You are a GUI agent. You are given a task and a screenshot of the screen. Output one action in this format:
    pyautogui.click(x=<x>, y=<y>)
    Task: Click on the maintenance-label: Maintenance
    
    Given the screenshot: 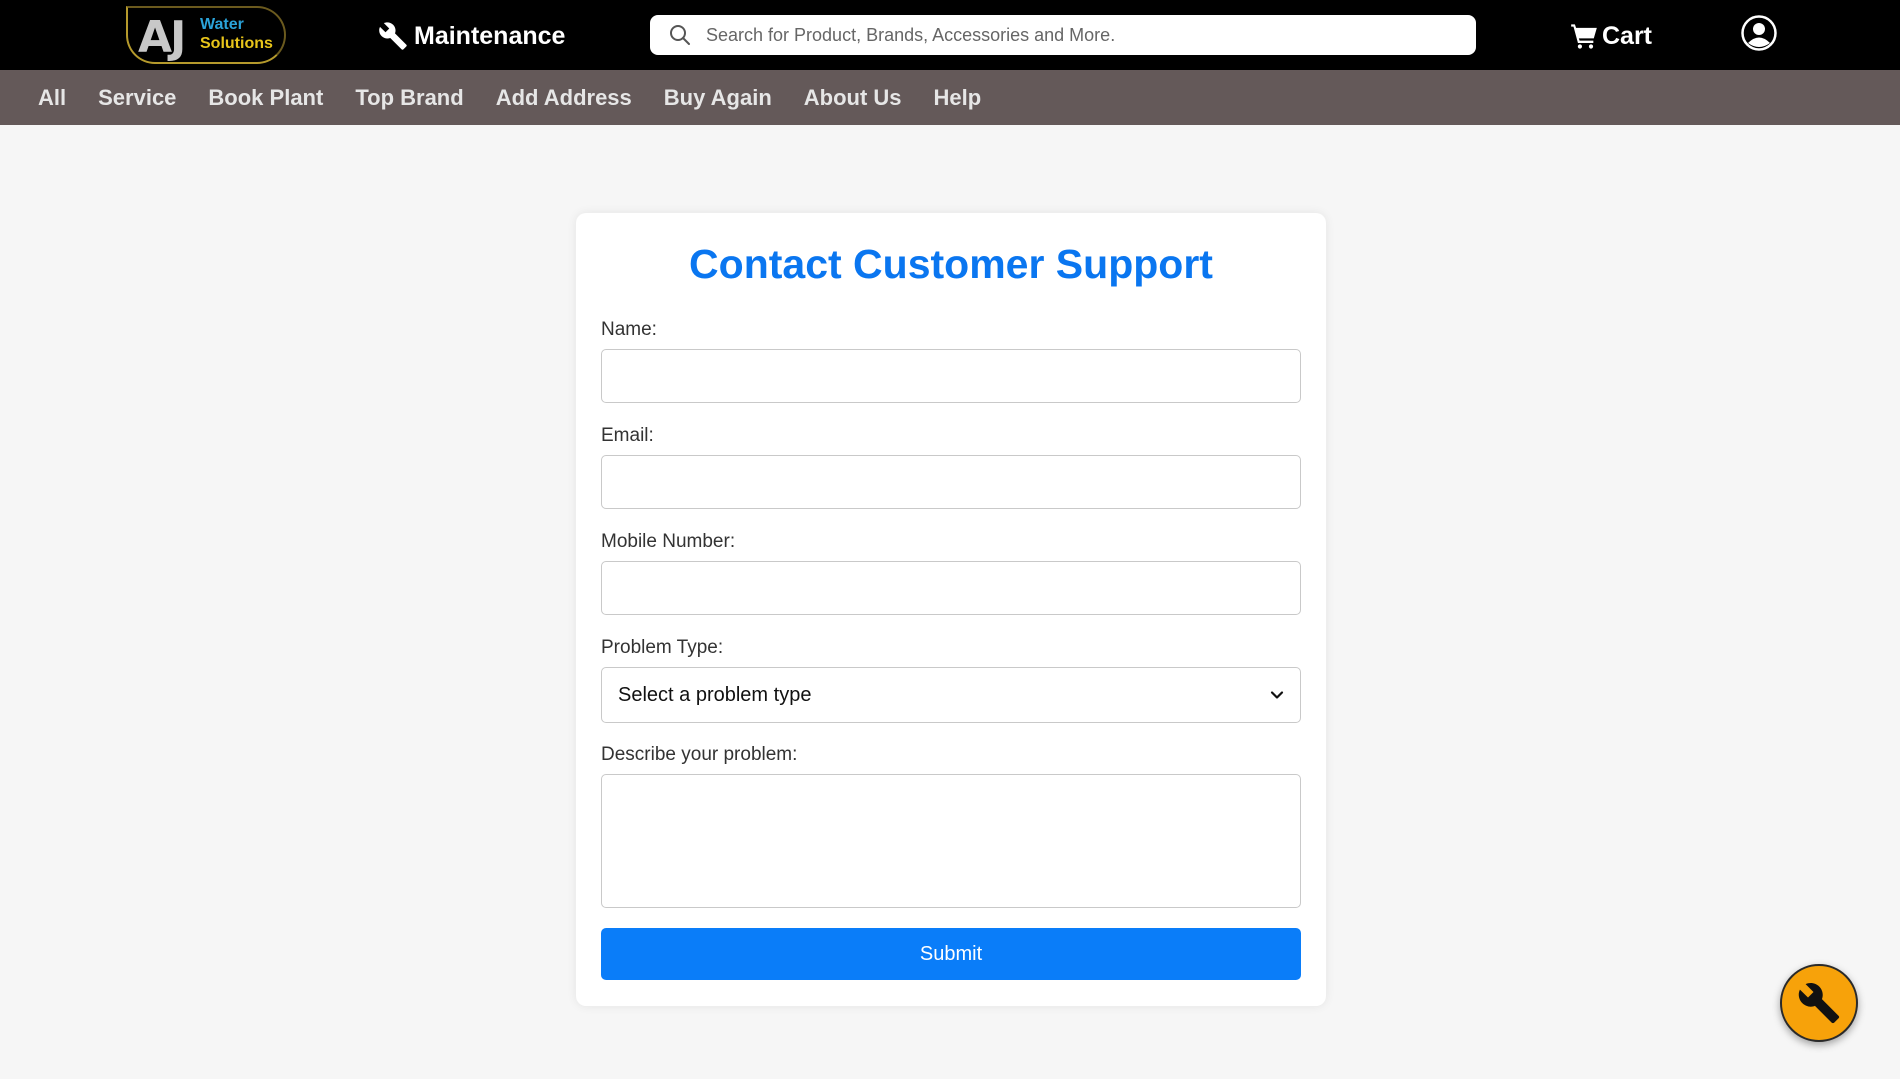 What is the action you would take?
    pyautogui.click(x=490, y=35)
    